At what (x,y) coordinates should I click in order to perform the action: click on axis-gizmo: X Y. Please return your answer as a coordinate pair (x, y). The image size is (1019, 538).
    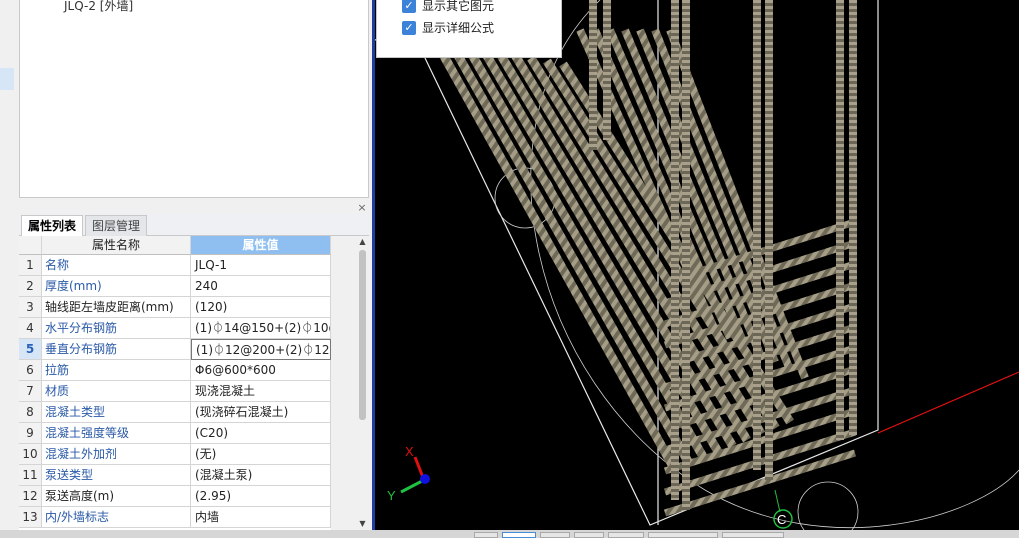
    Looking at the image, I should click on (408, 473).